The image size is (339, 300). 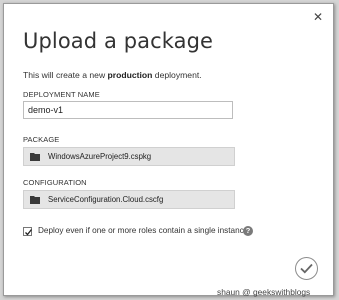 I want to click on configuration-file-name: ServiceConfiguration.Cloud.cscfg, so click(x=106, y=199).